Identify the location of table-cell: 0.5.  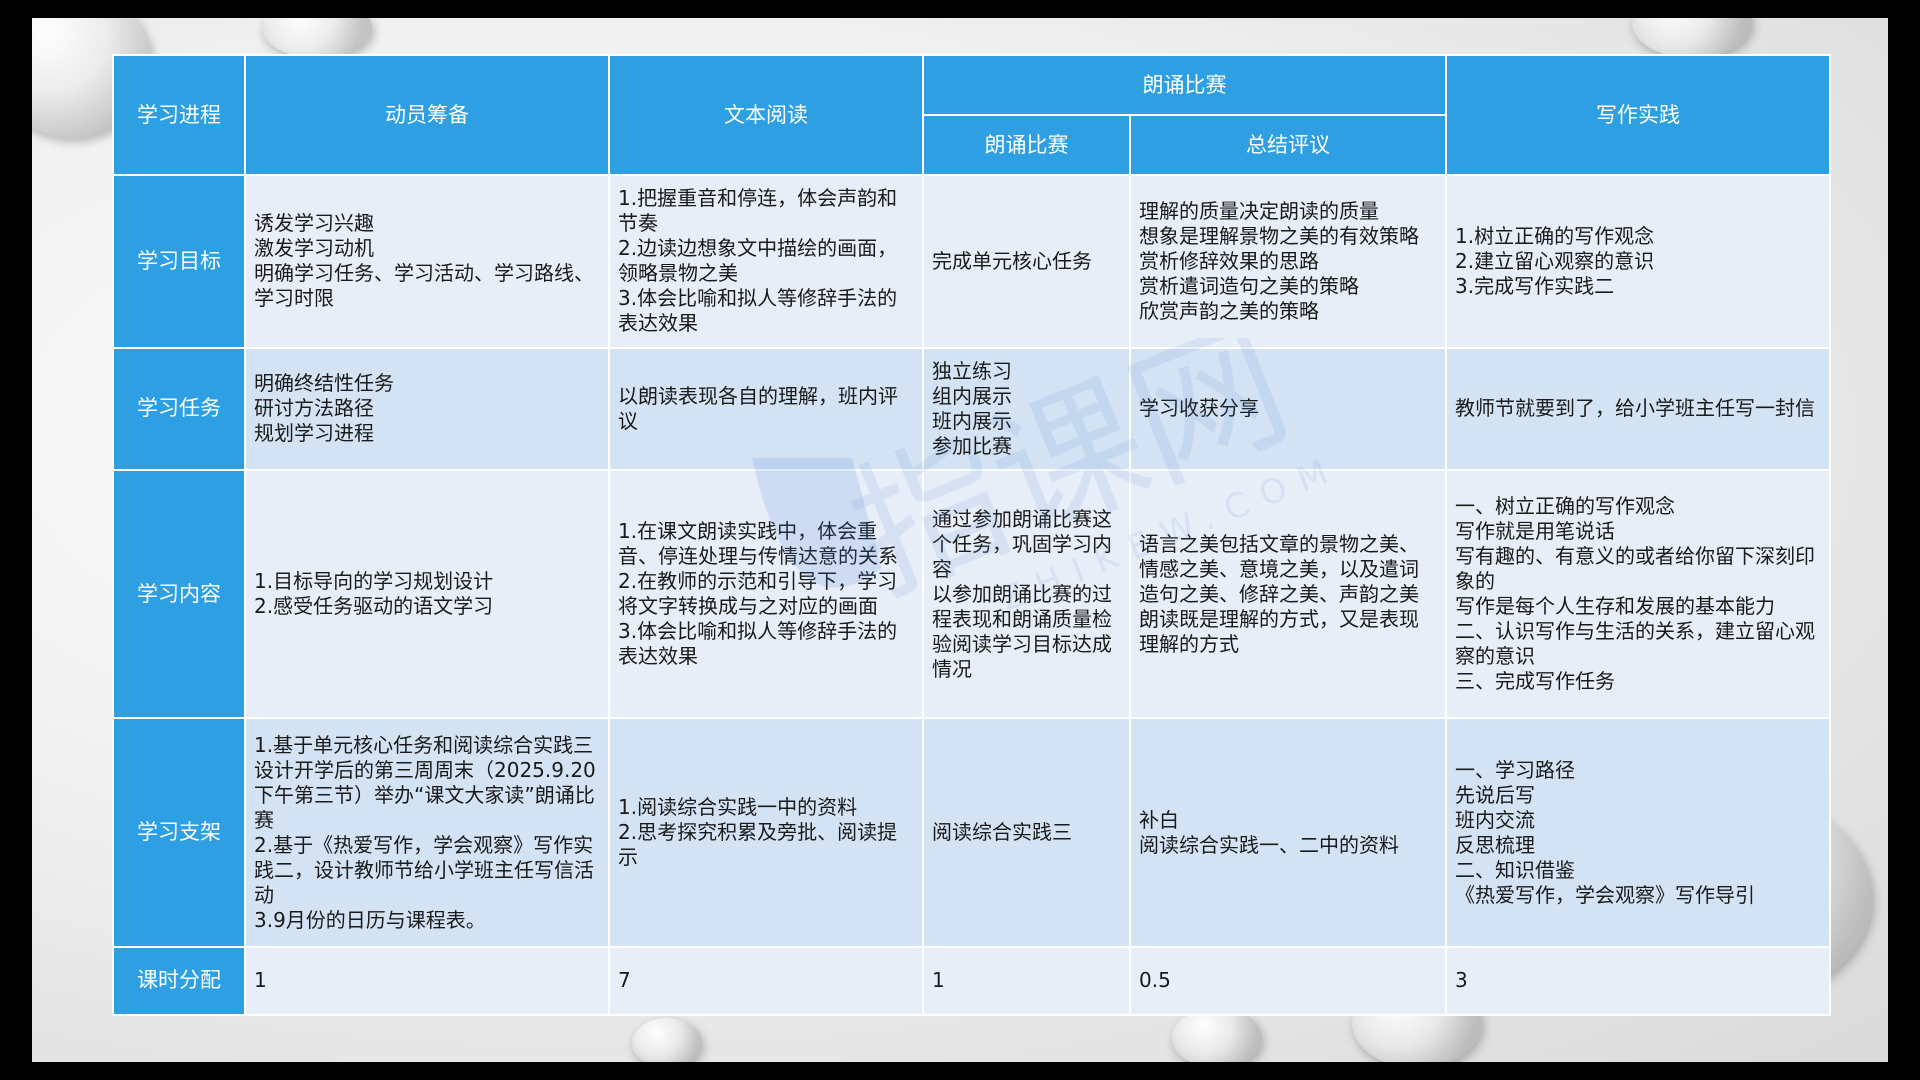
(1288, 981).